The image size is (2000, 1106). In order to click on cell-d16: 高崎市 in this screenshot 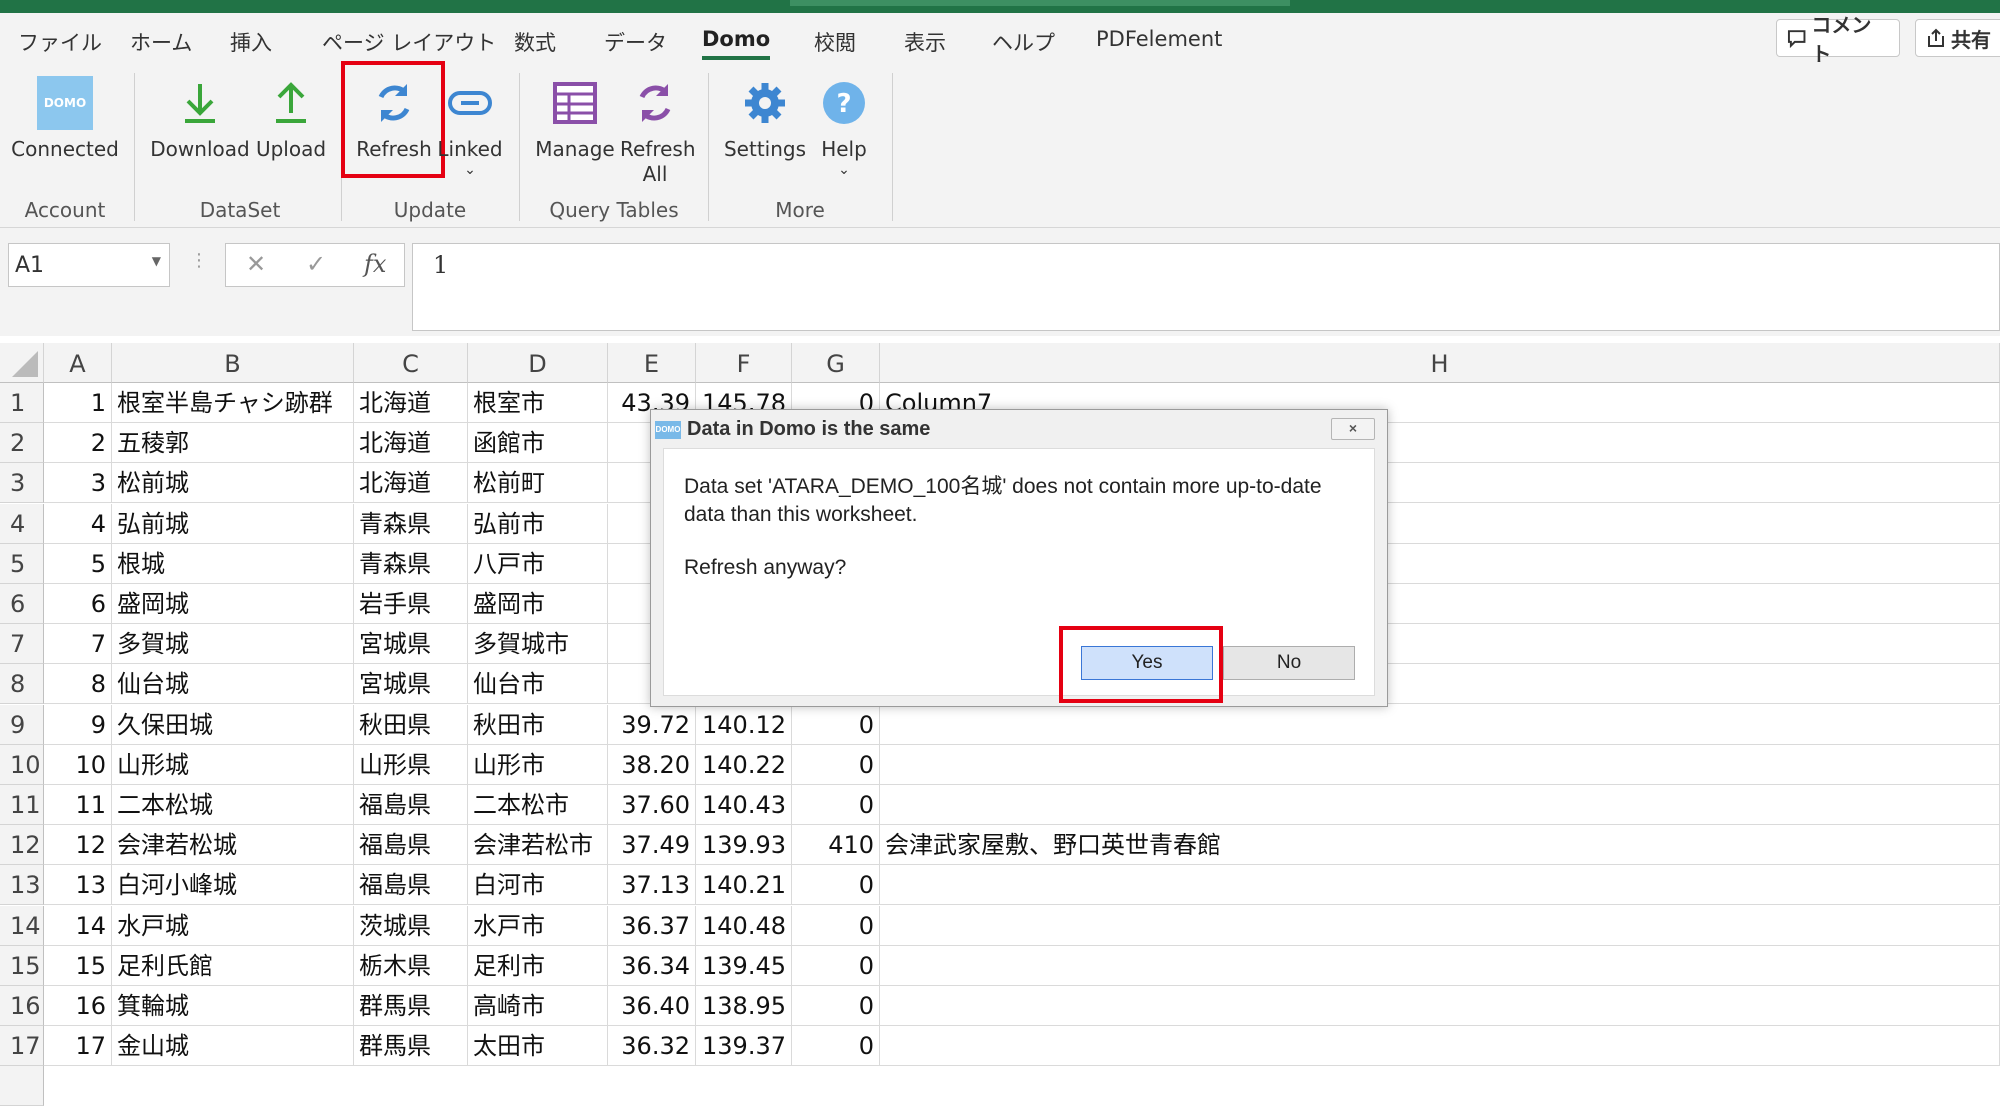, I will do `click(538, 1006)`.